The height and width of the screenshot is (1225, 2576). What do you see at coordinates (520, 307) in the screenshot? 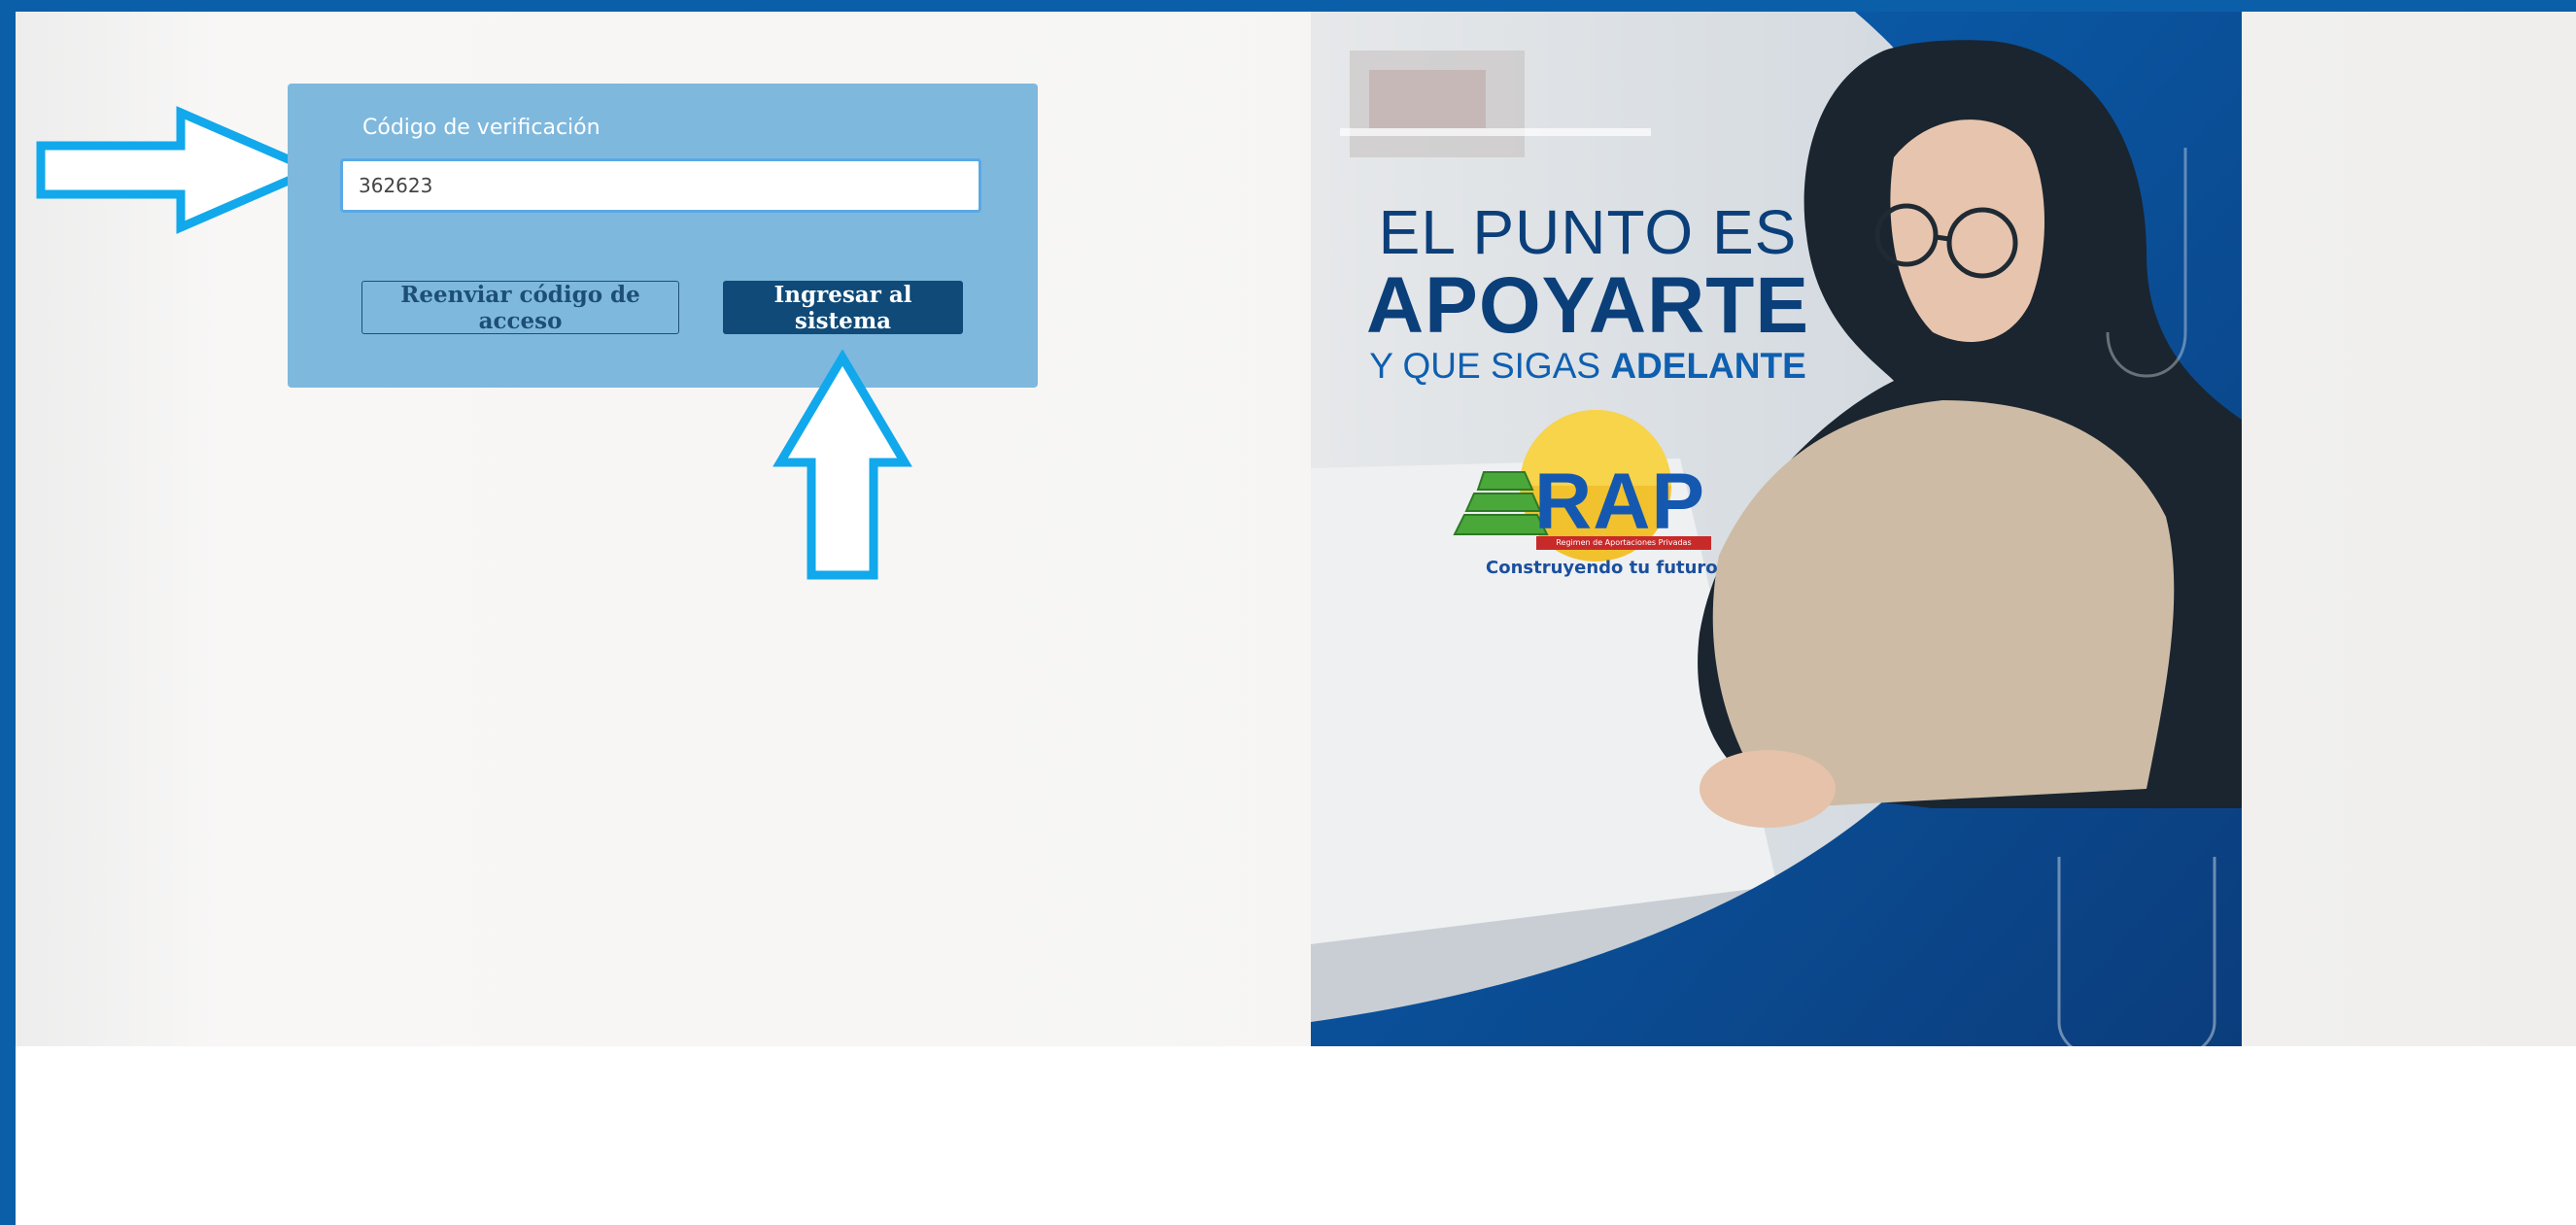
I see `resend-code-button: Reenviar código de acceso` at bounding box center [520, 307].